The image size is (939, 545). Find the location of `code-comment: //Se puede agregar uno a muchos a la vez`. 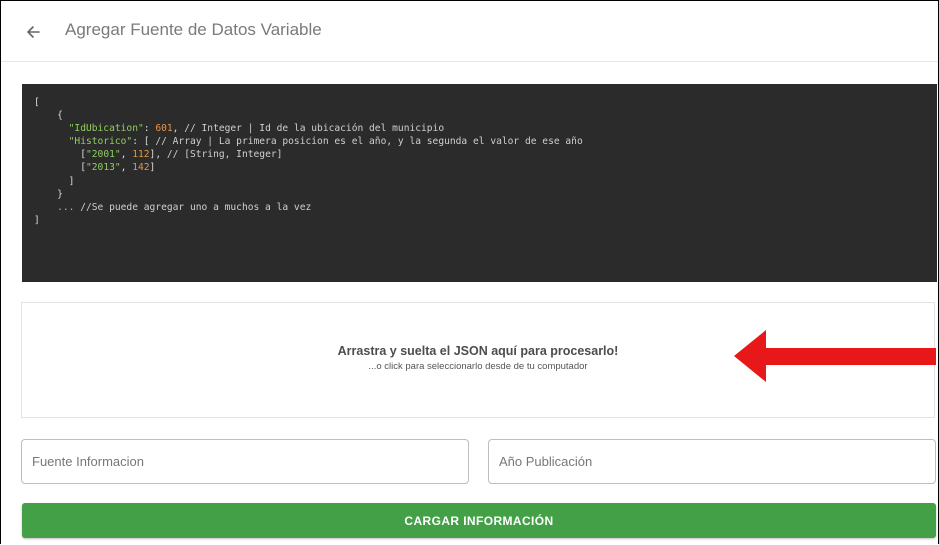

code-comment: //Se puede agregar uno a muchos a la vez is located at coordinates (196, 207).